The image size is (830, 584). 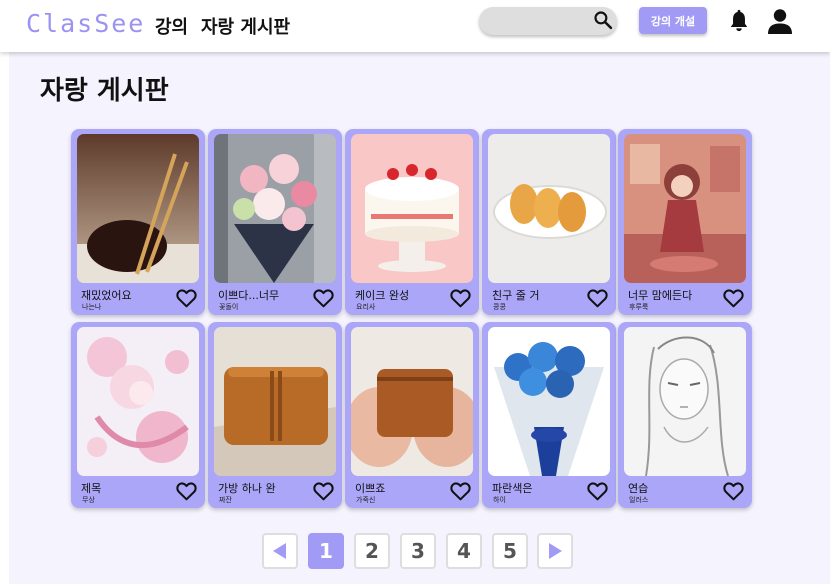 I want to click on bell-icon, so click(x=739, y=21).